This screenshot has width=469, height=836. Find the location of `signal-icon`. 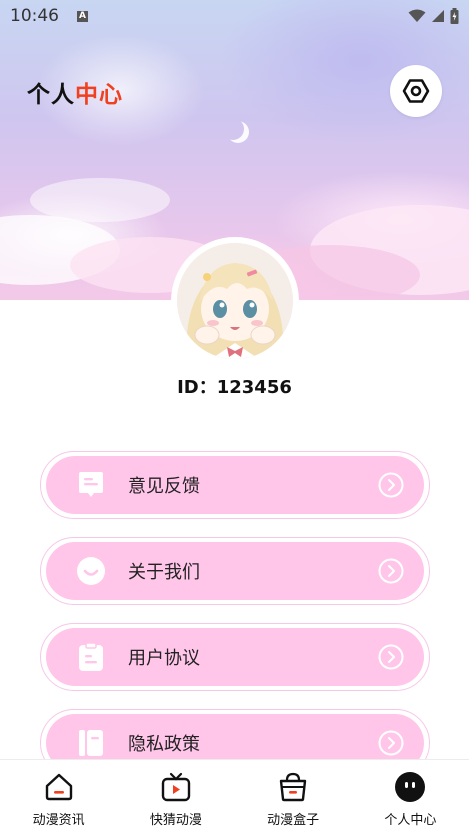

signal-icon is located at coordinates (438, 16).